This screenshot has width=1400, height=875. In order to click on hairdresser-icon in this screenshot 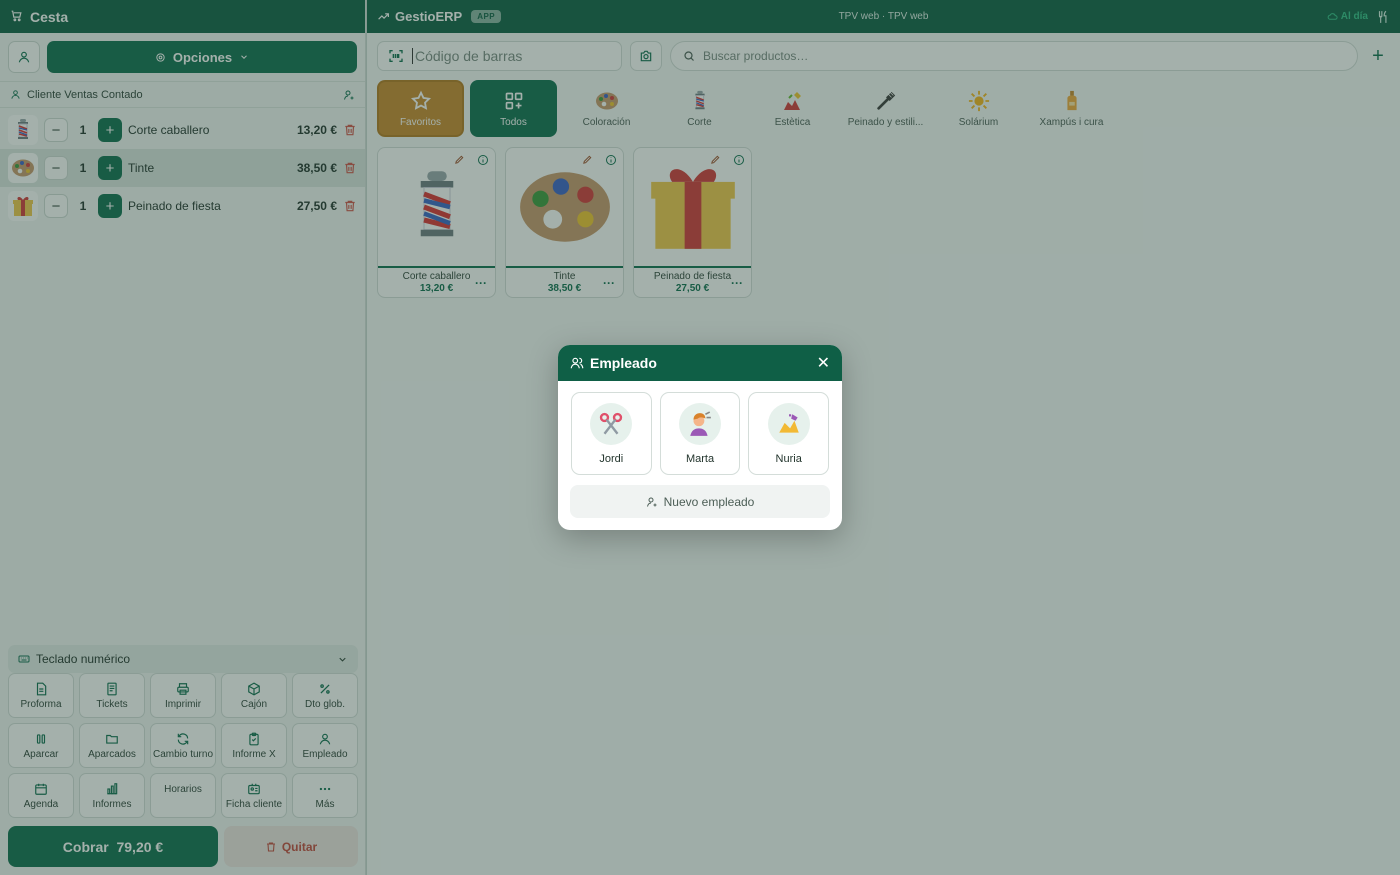, I will do `click(700, 423)`.